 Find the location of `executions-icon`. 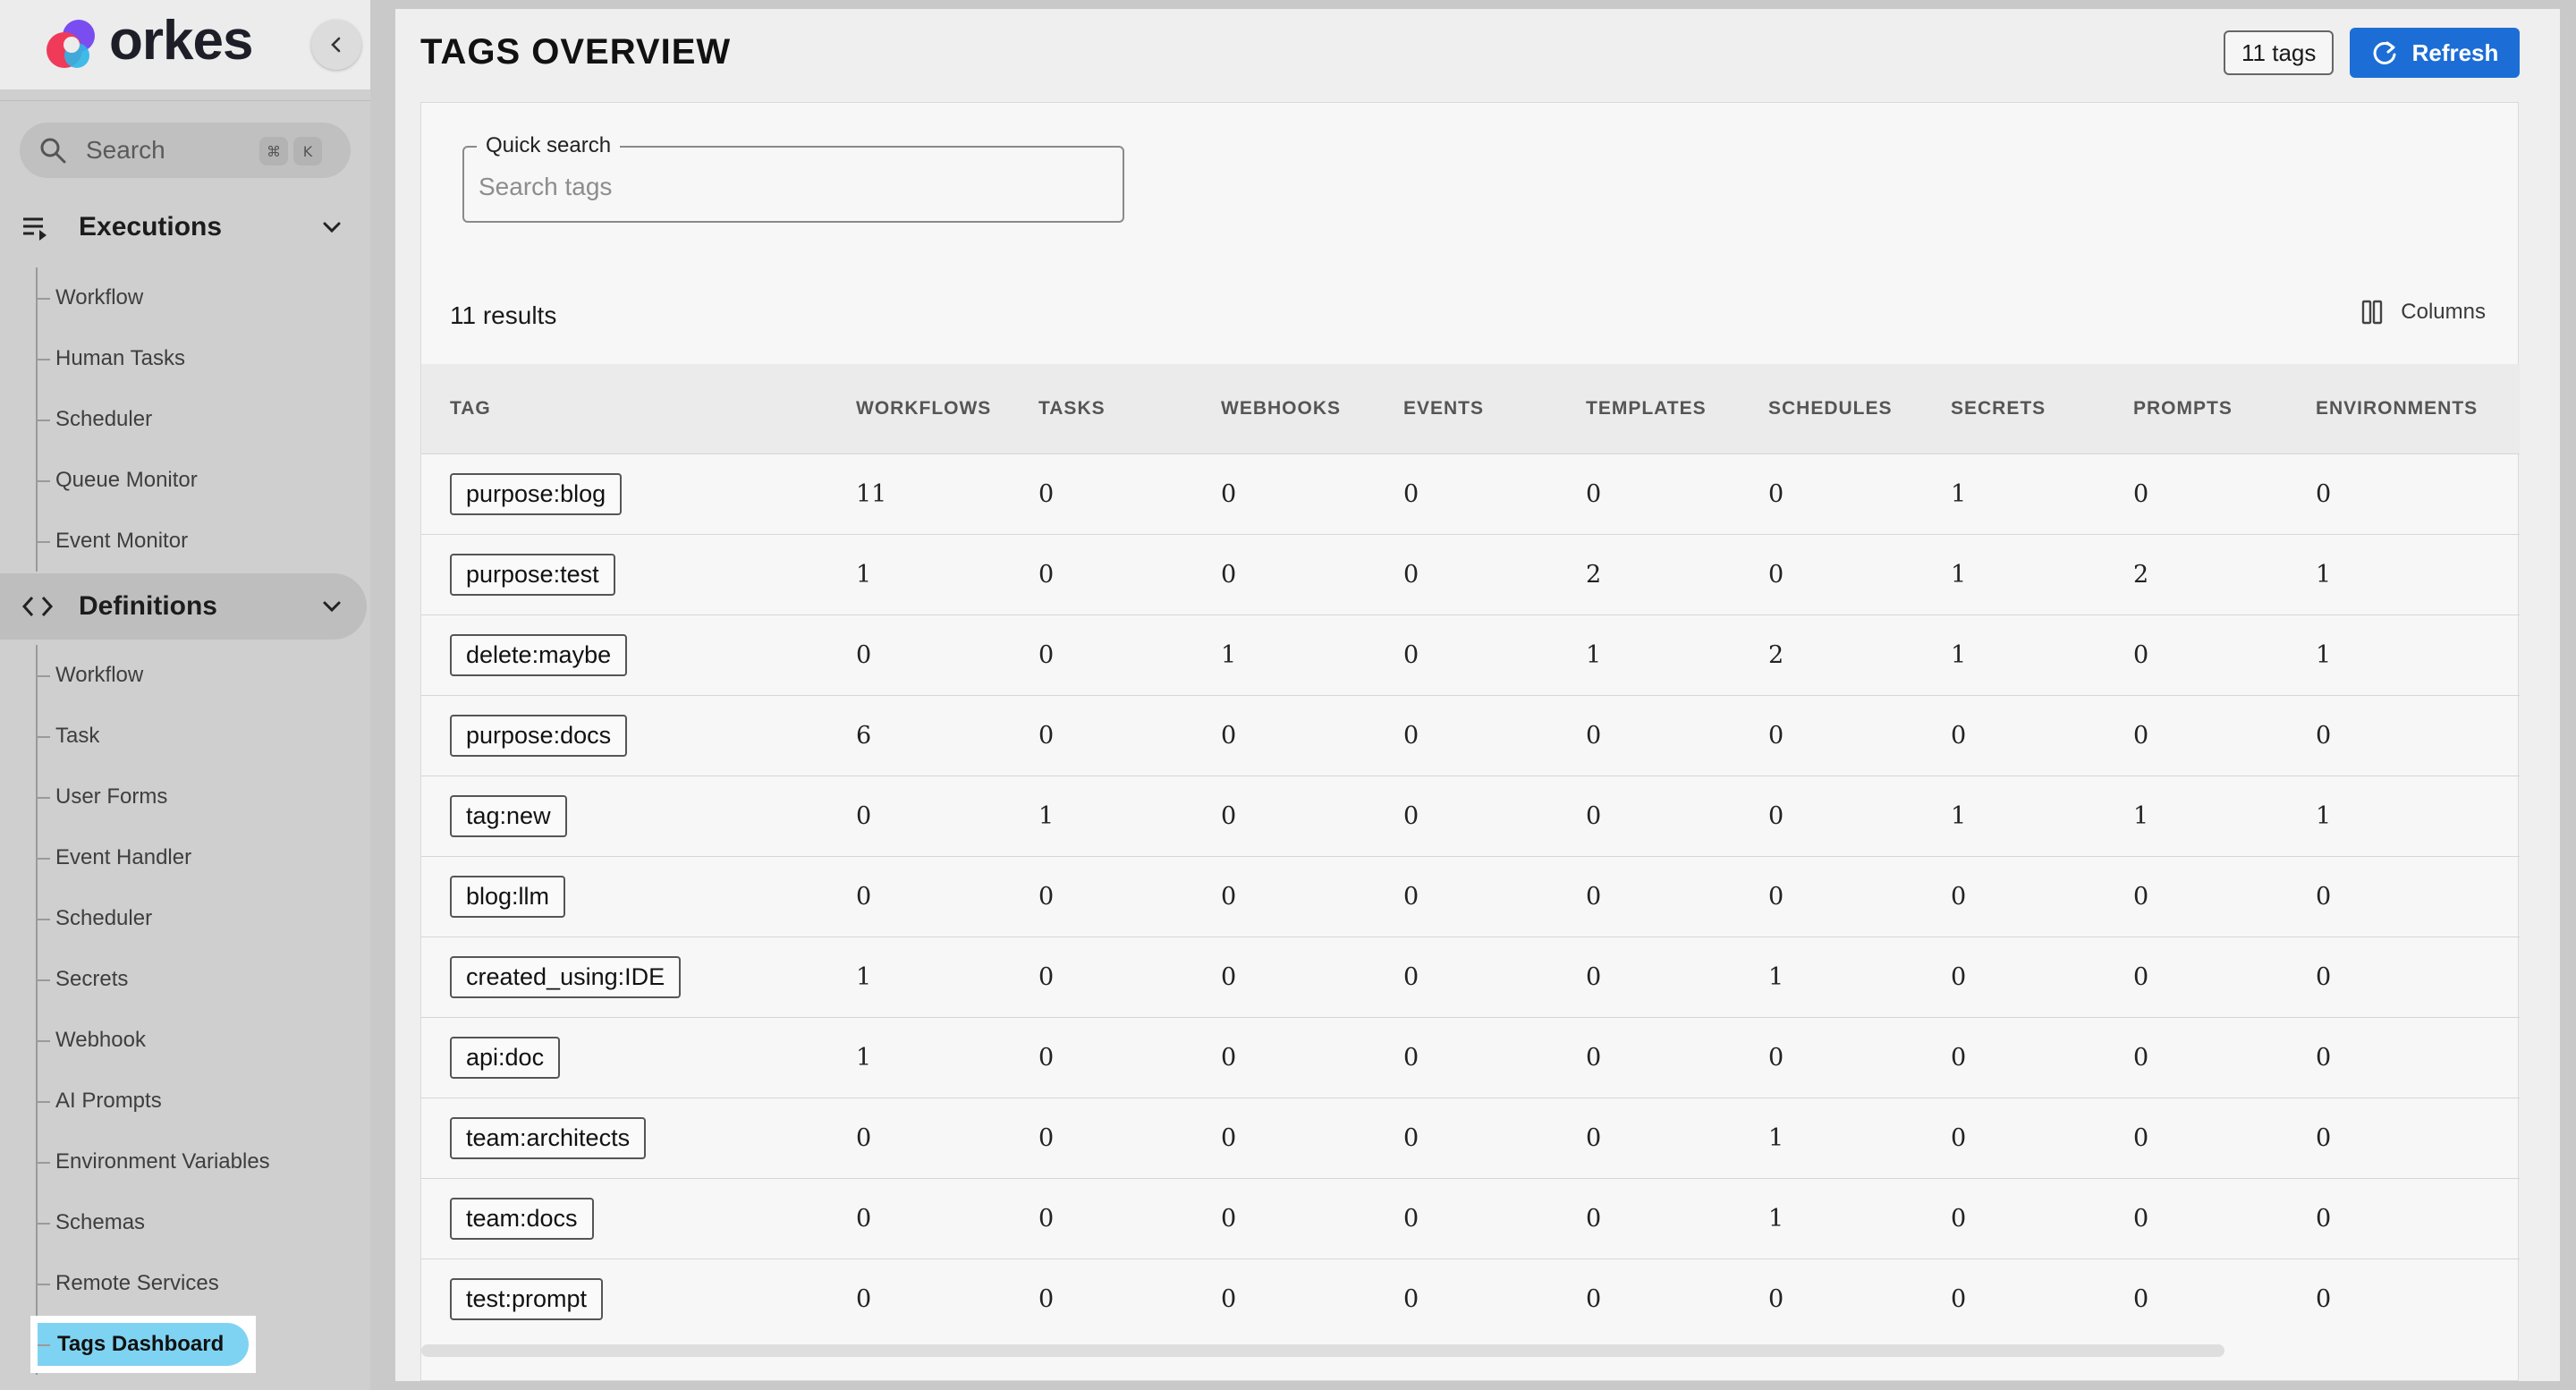

executions-icon is located at coordinates (35, 229).